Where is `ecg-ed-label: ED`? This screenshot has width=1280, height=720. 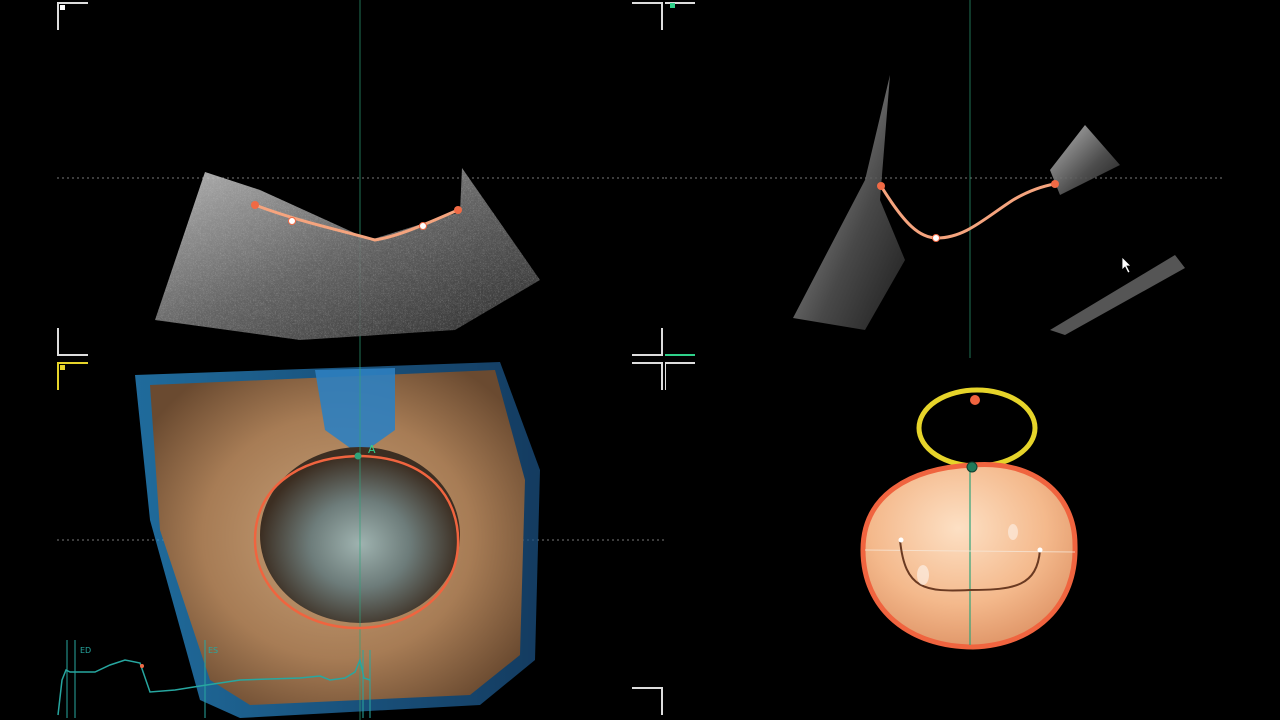 ecg-ed-label: ED is located at coordinates (85, 650).